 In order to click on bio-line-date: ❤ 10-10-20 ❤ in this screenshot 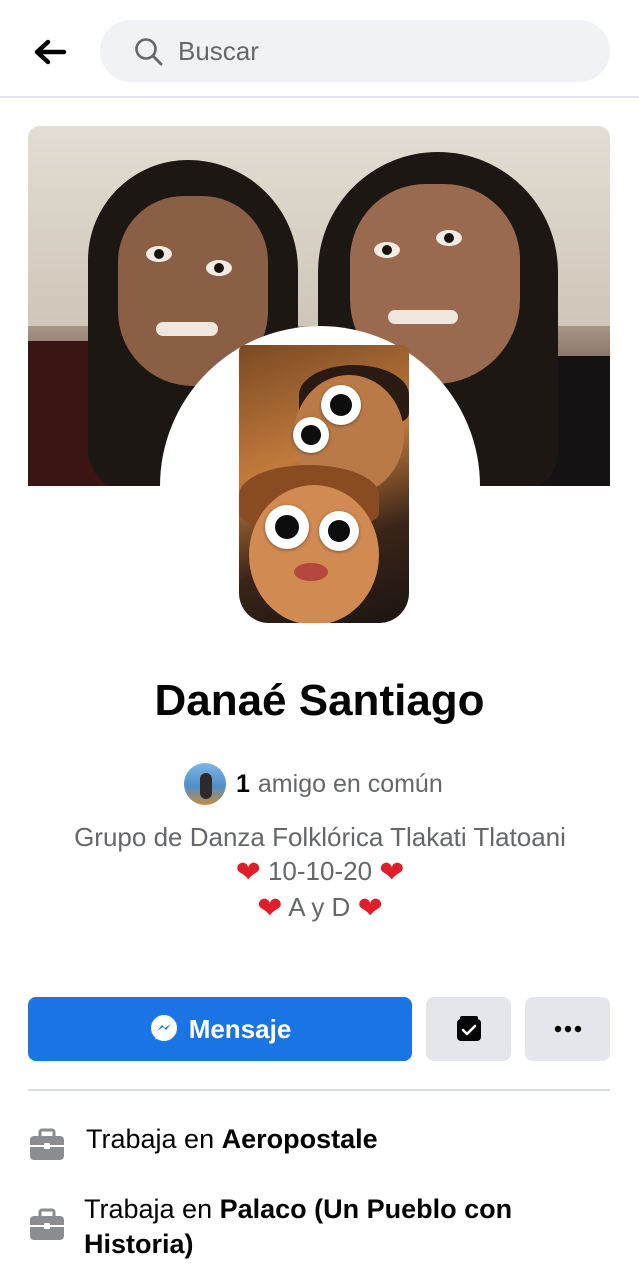, I will do `click(320, 872)`.